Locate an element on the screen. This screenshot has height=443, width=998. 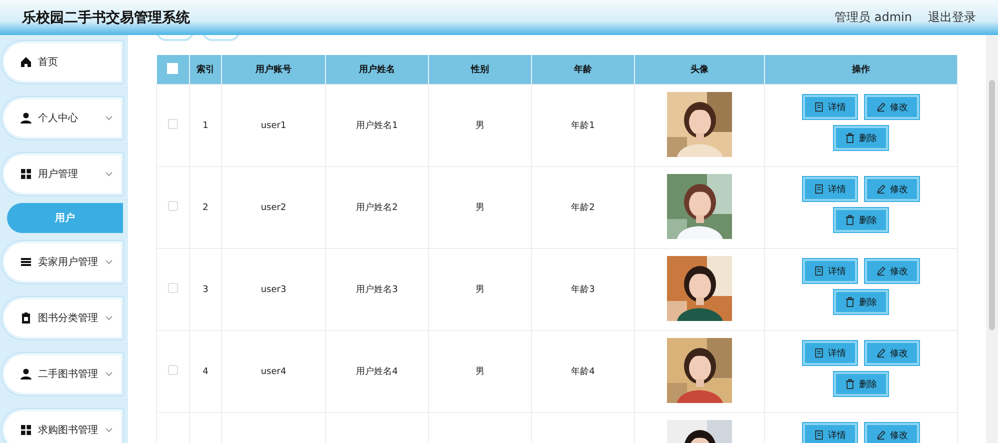
name-cell: 用户姓名1 is located at coordinates (377, 126).